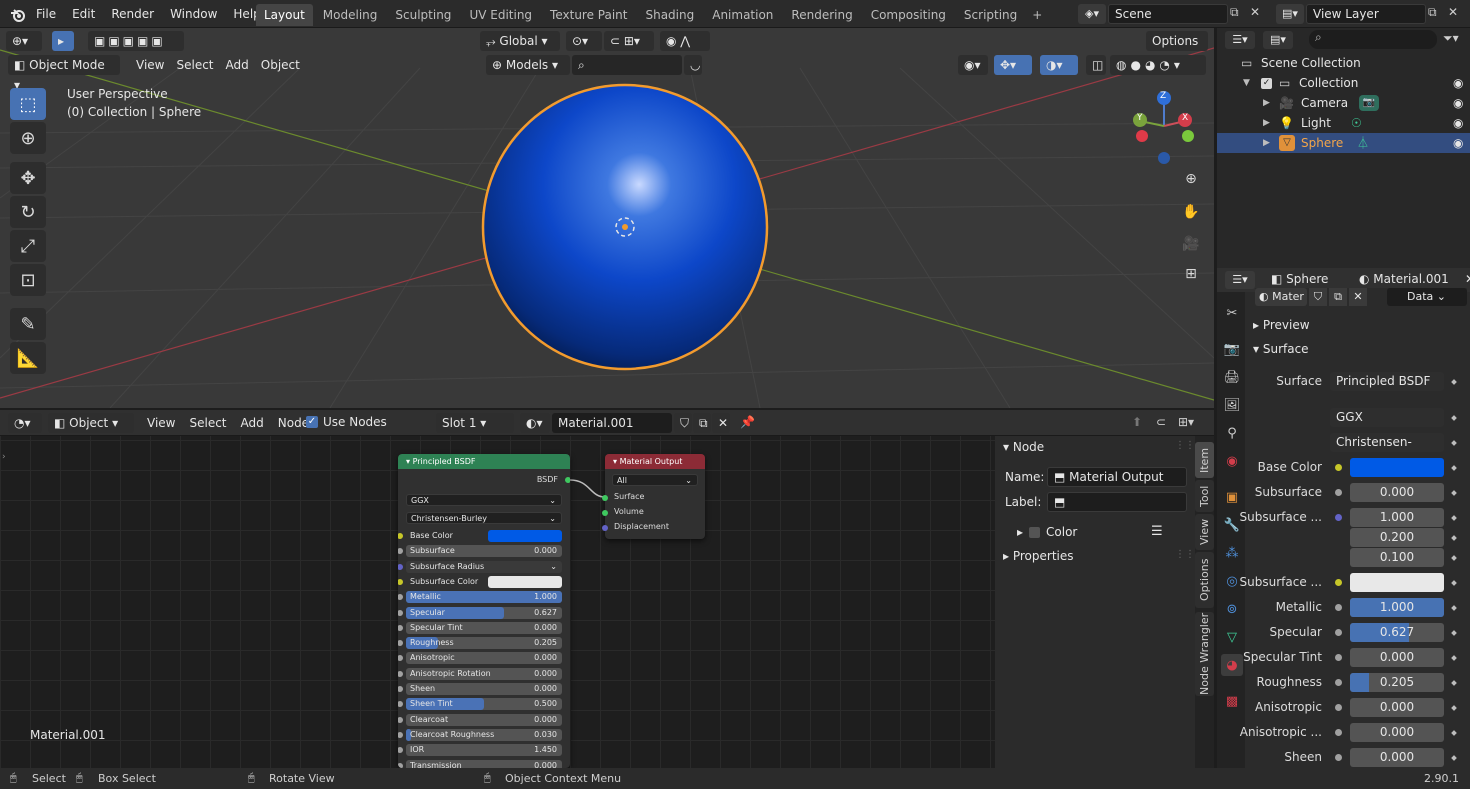 The height and width of the screenshot is (789, 1470). What do you see at coordinates (350, 15) in the screenshot?
I see `tab-modeling: Modeling` at bounding box center [350, 15].